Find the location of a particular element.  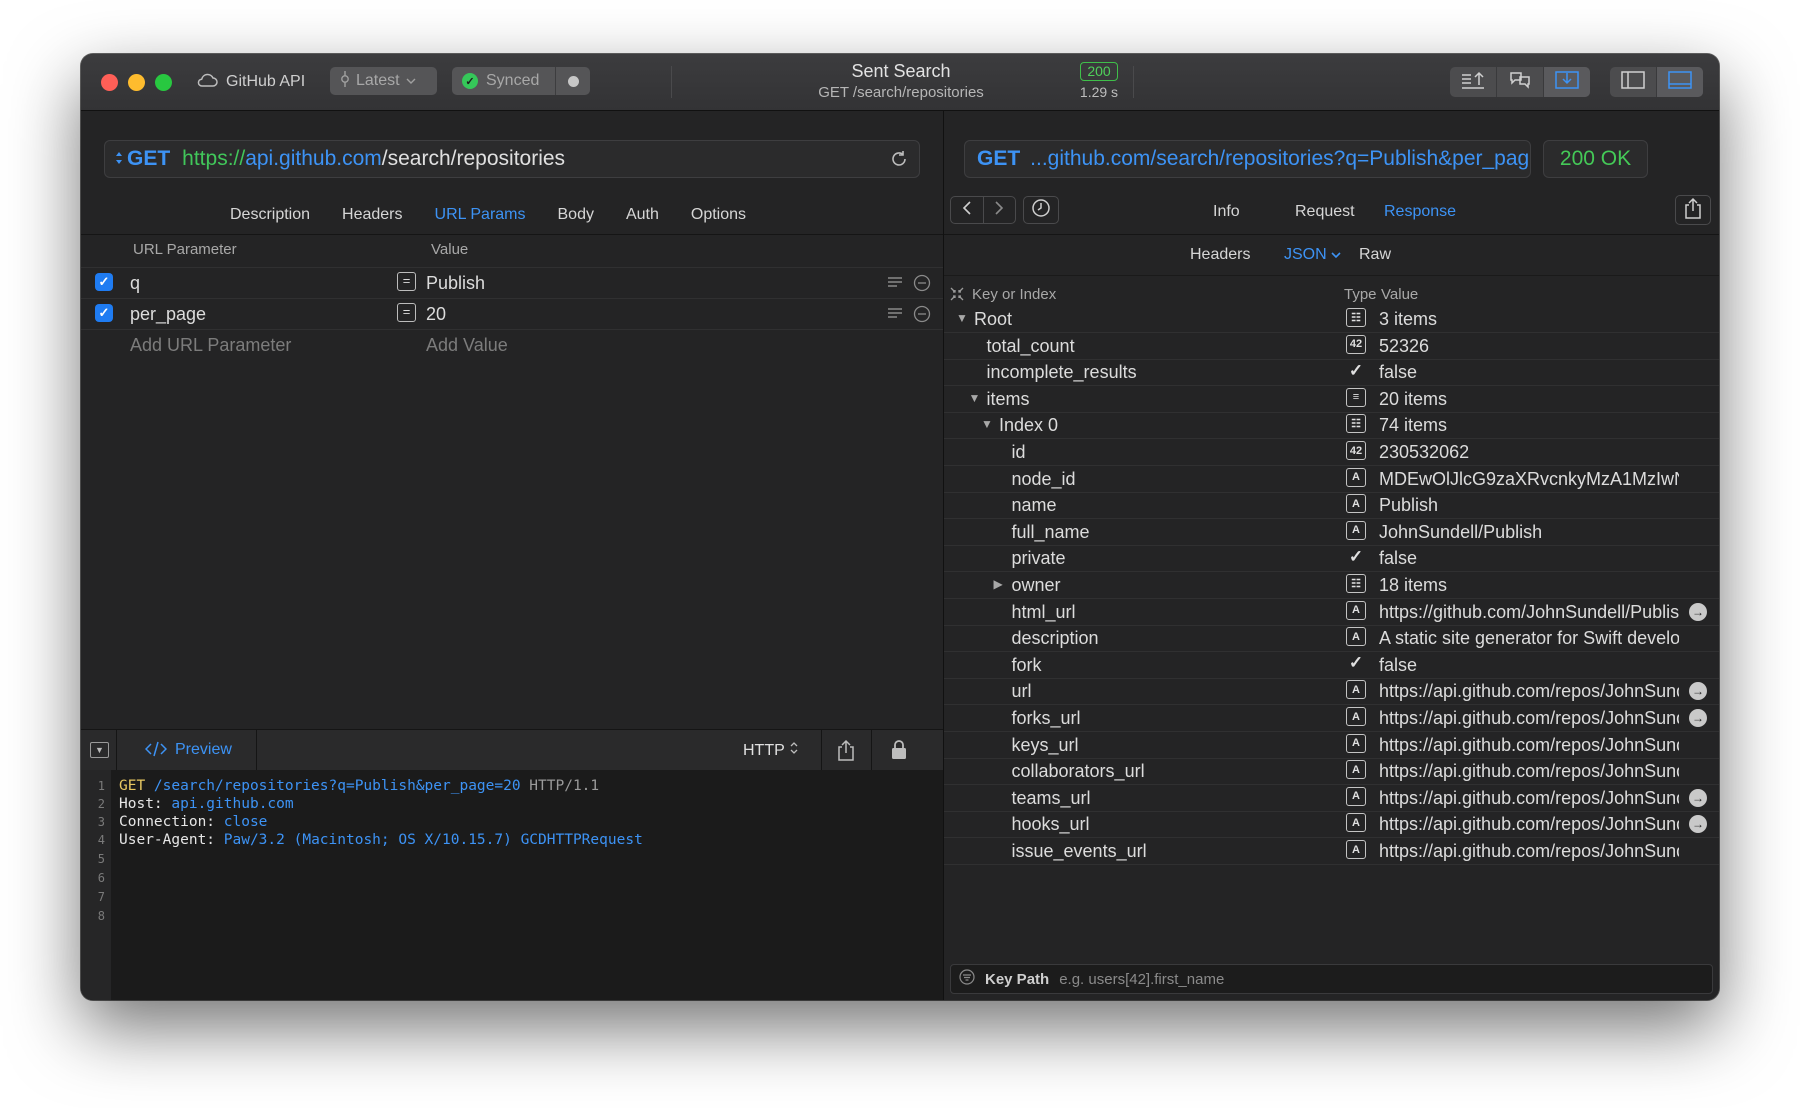

param-key: q is located at coordinates (135, 283).